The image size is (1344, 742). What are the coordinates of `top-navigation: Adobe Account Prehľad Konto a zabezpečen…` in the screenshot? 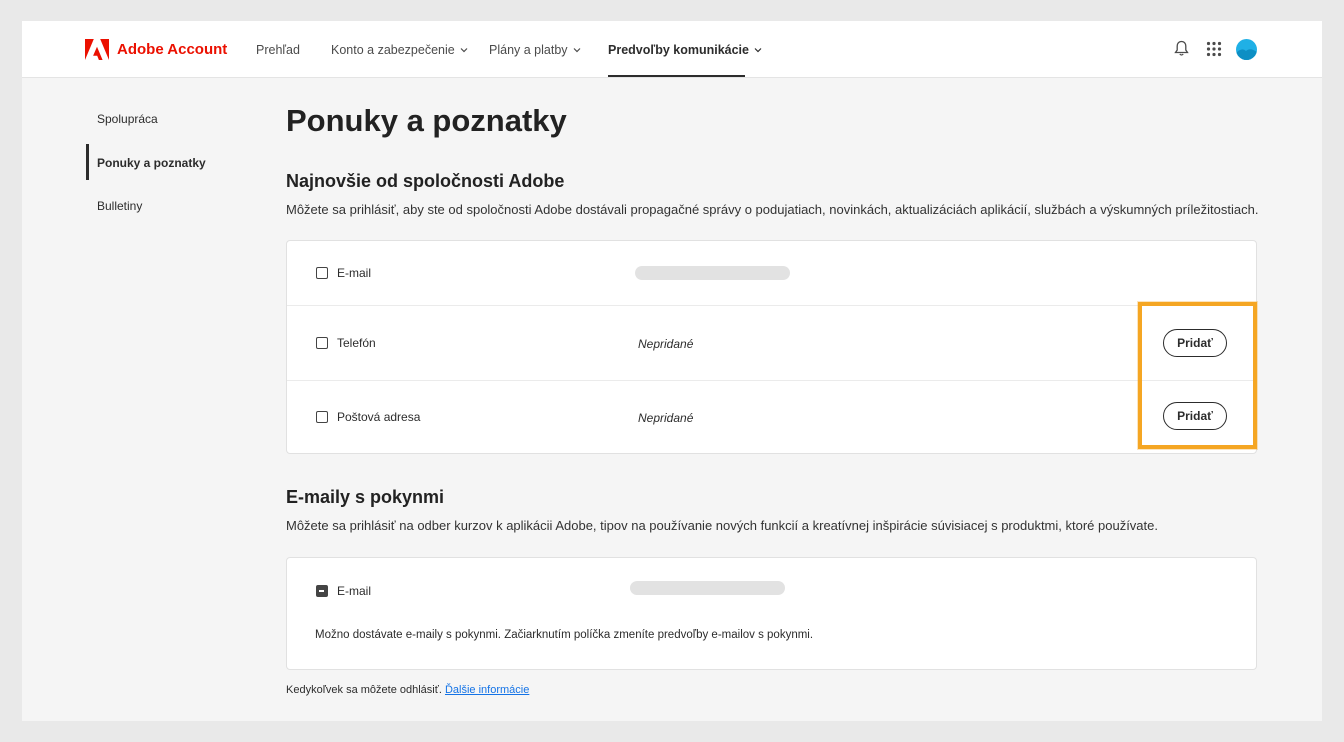 It's located at (672, 49).